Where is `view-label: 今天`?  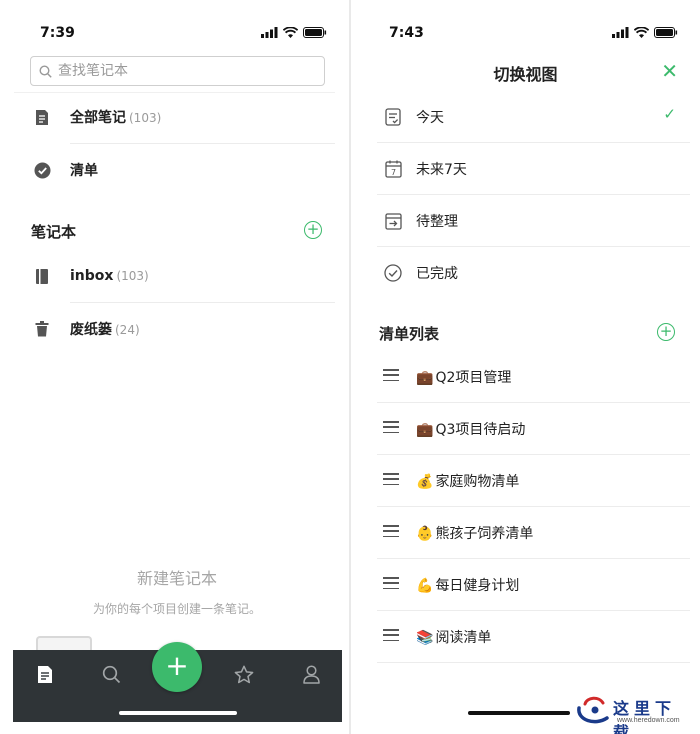 view-label: 今天 is located at coordinates (430, 118).